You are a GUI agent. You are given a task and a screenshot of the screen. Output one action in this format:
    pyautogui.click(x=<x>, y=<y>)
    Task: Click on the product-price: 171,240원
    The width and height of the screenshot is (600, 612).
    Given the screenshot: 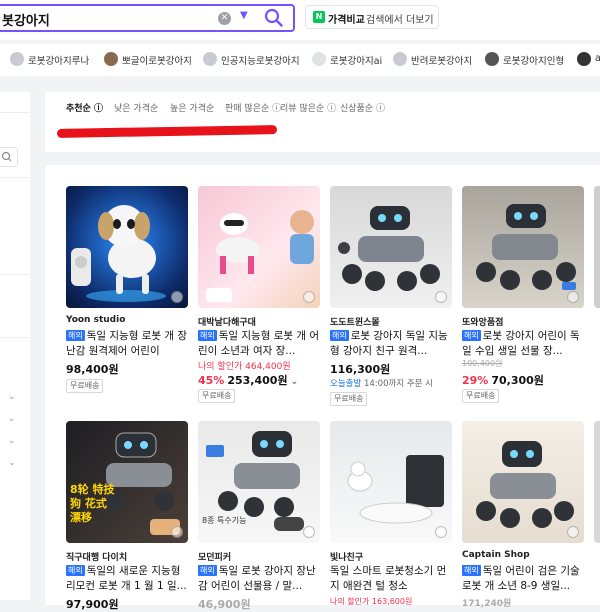 What is the action you would take?
    pyautogui.click(x=487, y=604)
    